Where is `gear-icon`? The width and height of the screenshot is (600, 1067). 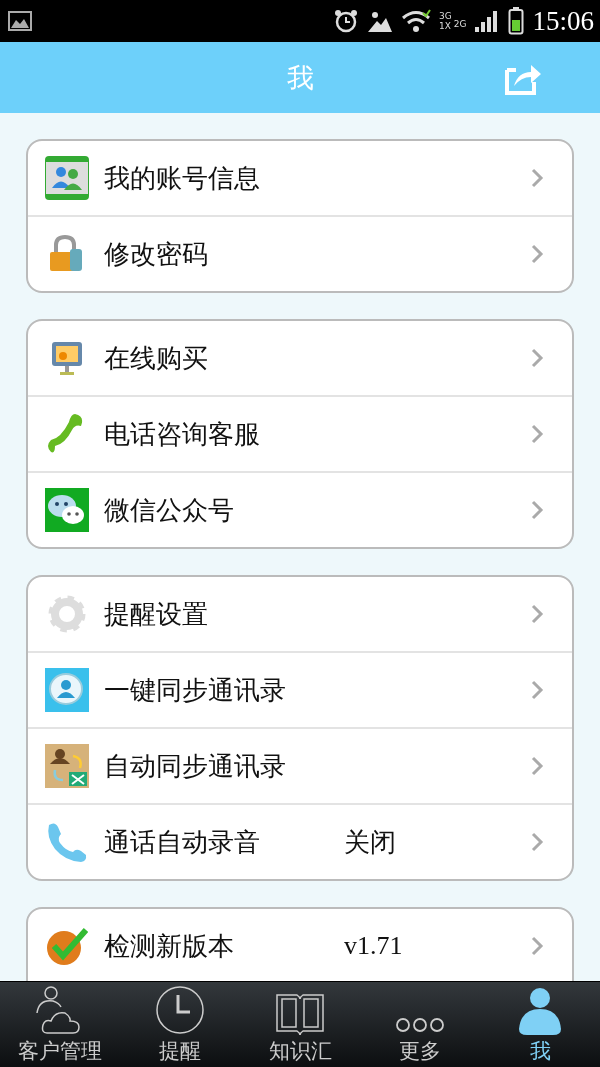 gear-icon is located at coordinates (67, 614).